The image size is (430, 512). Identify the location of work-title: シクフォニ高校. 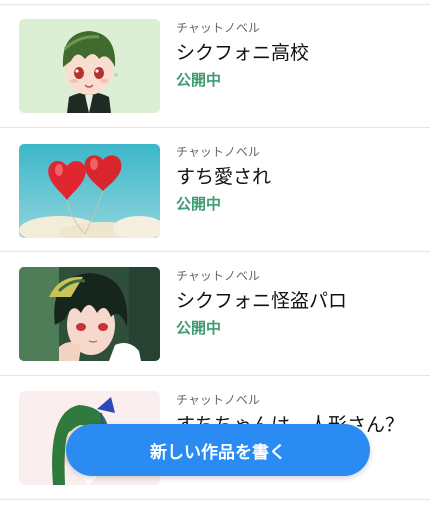
(243, 53).